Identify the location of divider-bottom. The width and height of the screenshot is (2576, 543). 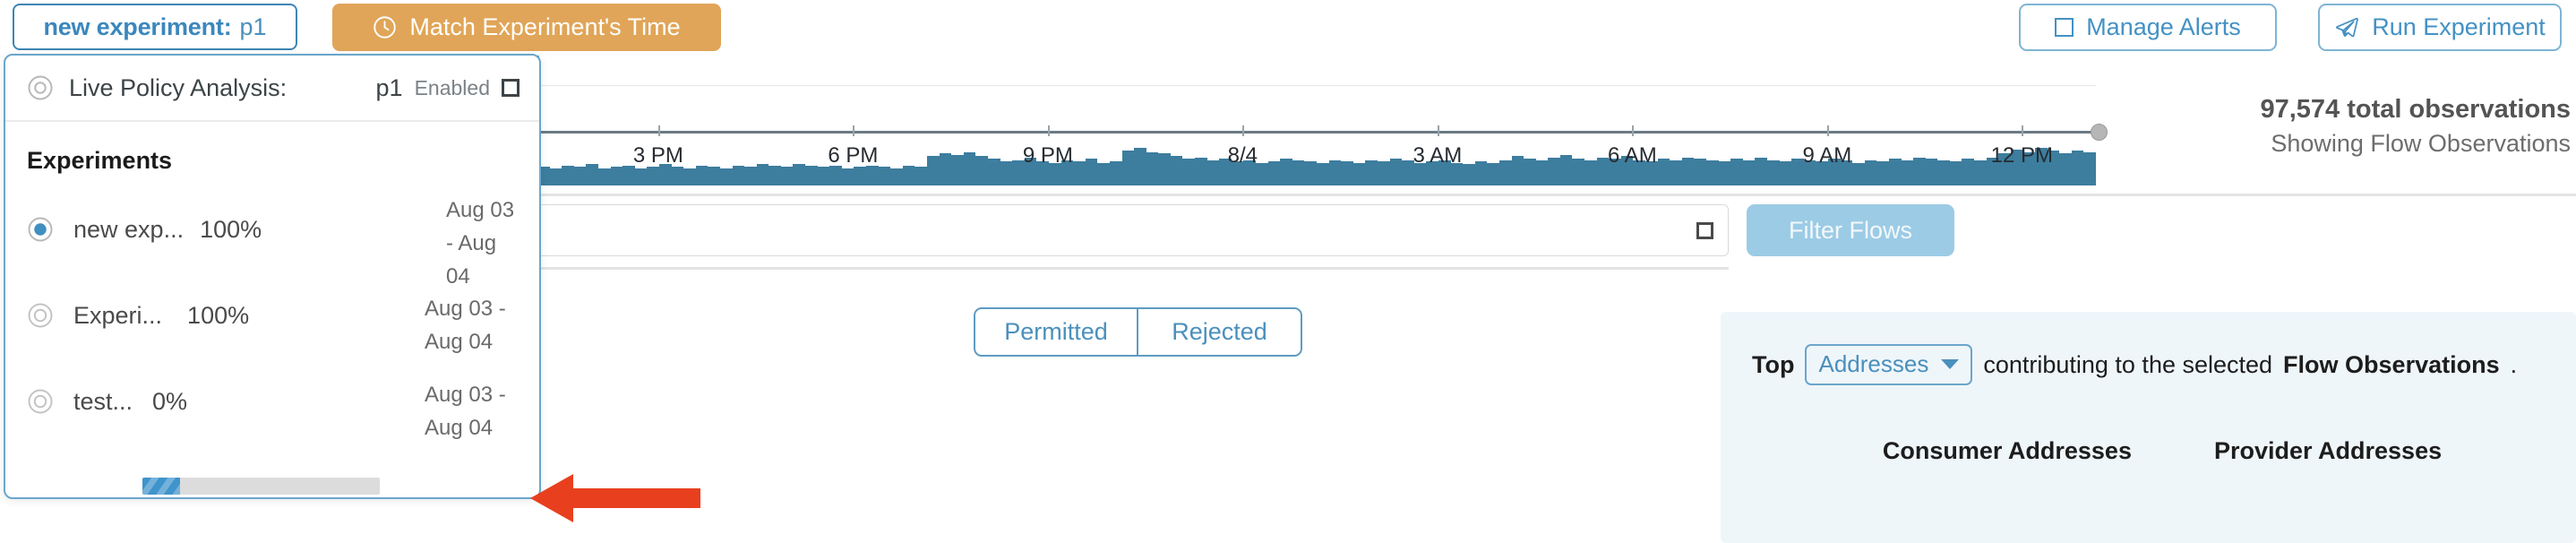
(1133, 268).